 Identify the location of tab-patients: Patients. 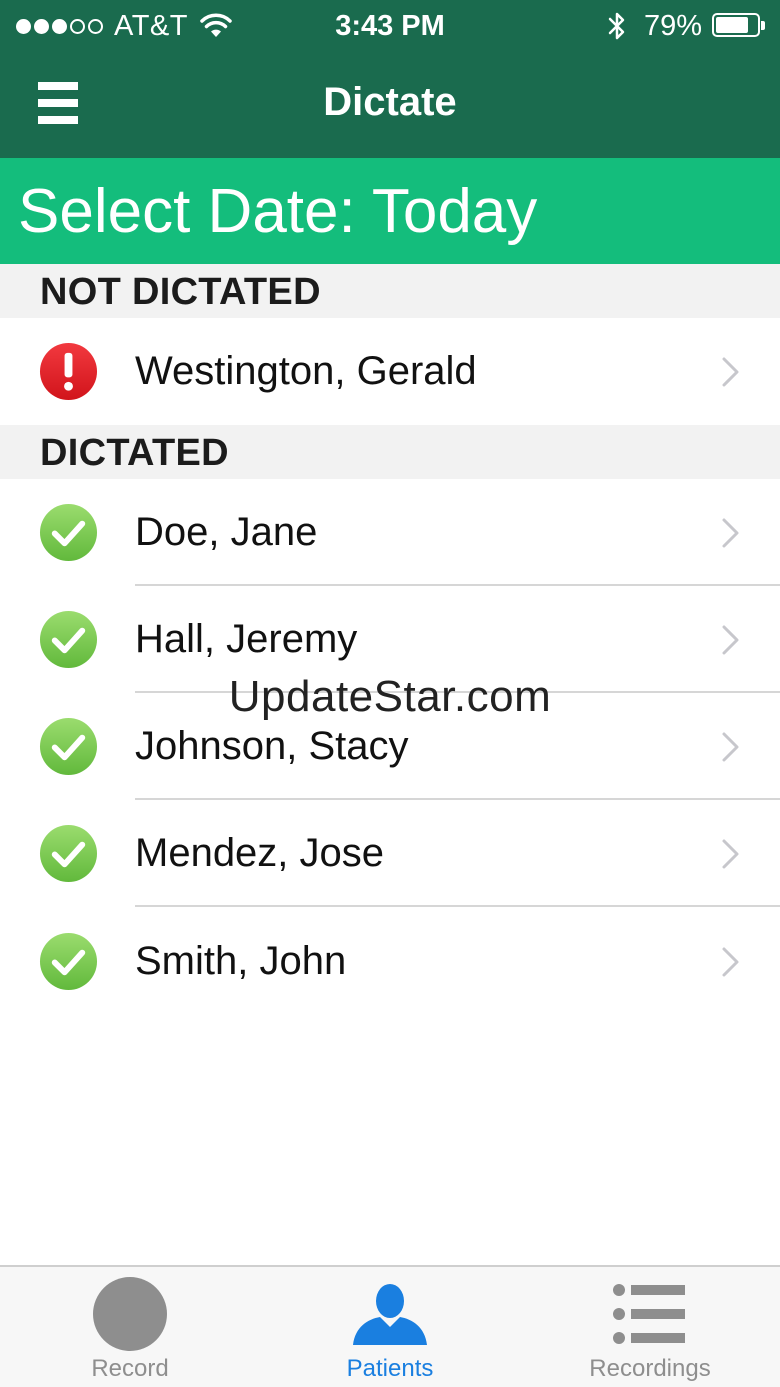
(390, 1327).